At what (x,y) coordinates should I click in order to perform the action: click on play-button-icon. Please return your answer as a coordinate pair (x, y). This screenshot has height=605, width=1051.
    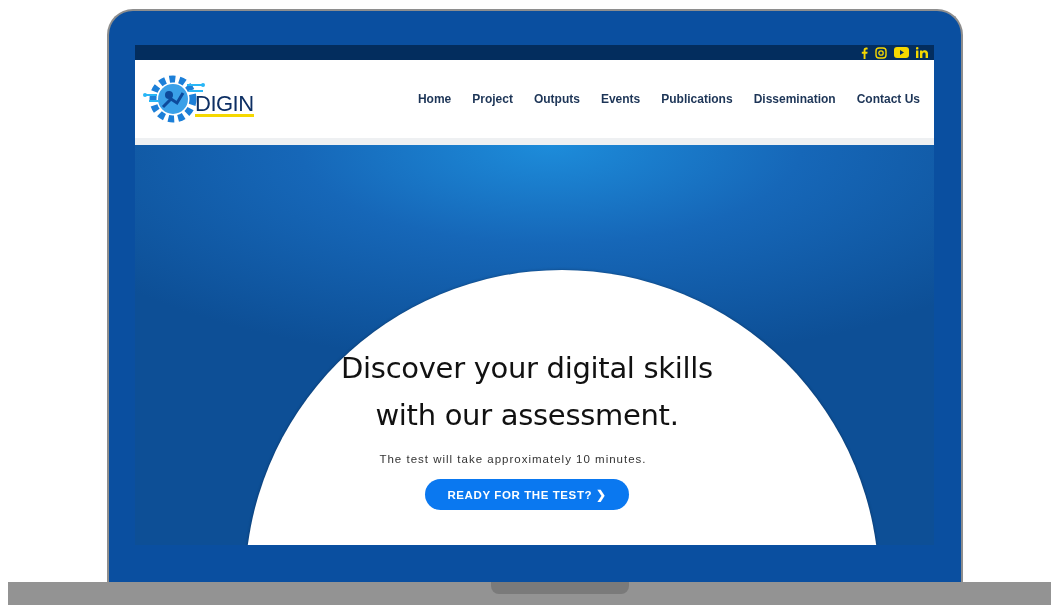
    Looking at the image, I should click on (901, 52).